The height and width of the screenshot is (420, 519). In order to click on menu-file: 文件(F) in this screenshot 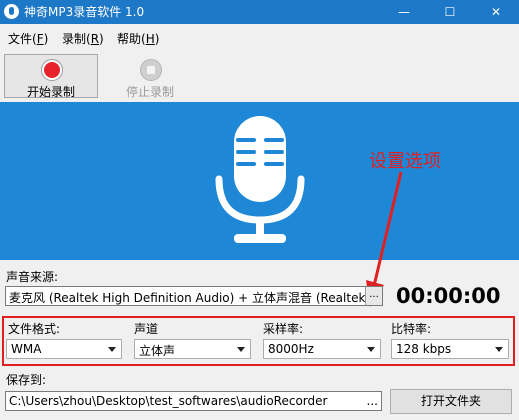, I will do `click(28, 38)`.